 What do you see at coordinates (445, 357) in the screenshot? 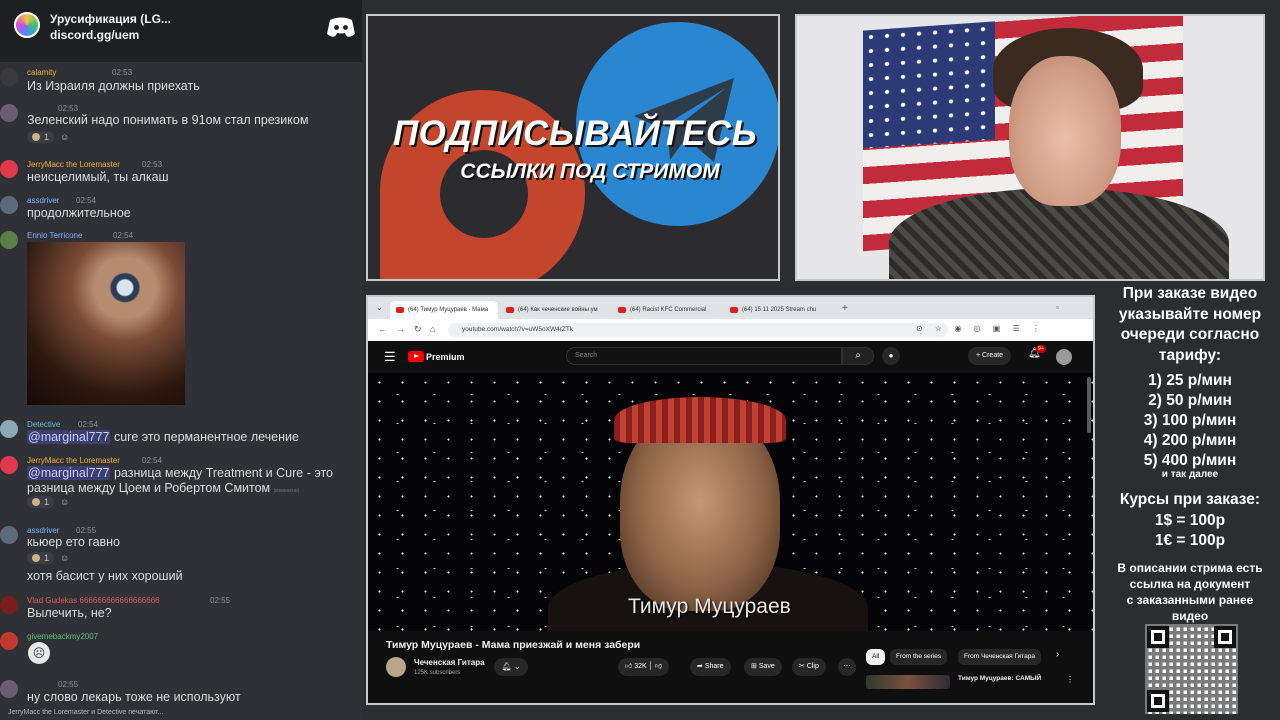
I see `youtube-brand: Premium` at bounding box center [445, 357].